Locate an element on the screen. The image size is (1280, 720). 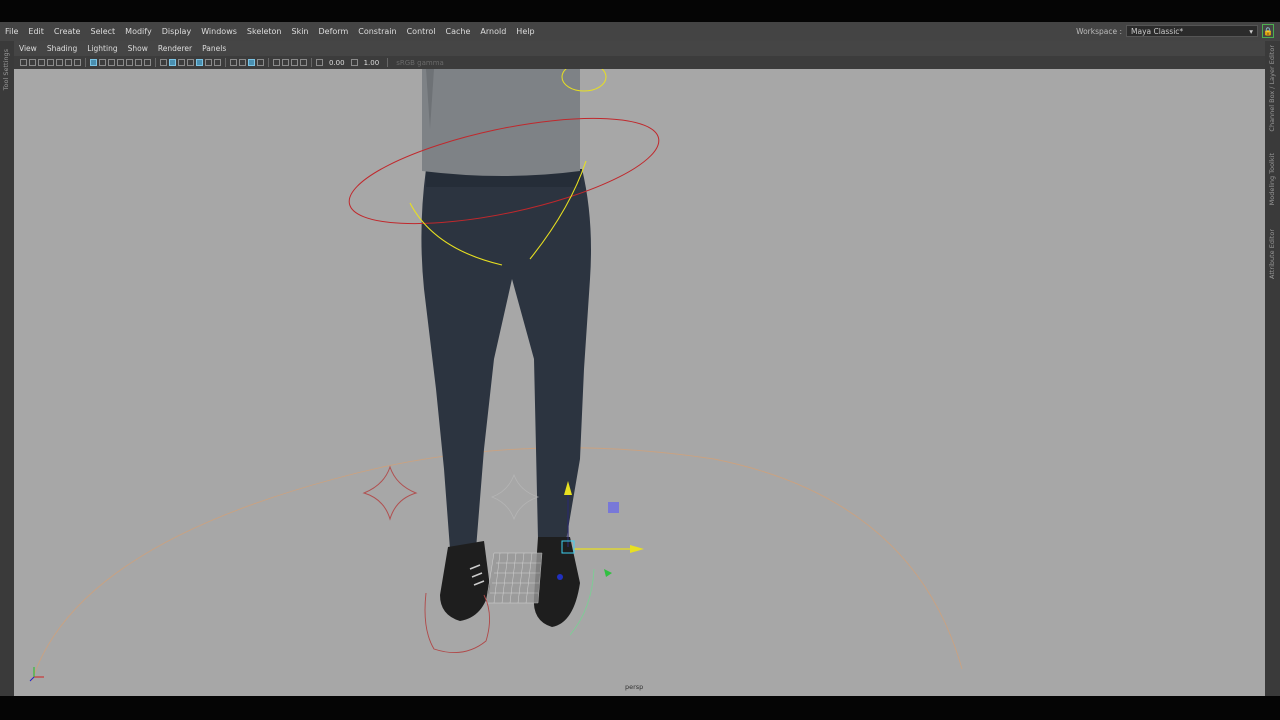
panel-menu-lighting: Lighting is located at coordinates (102, 48).